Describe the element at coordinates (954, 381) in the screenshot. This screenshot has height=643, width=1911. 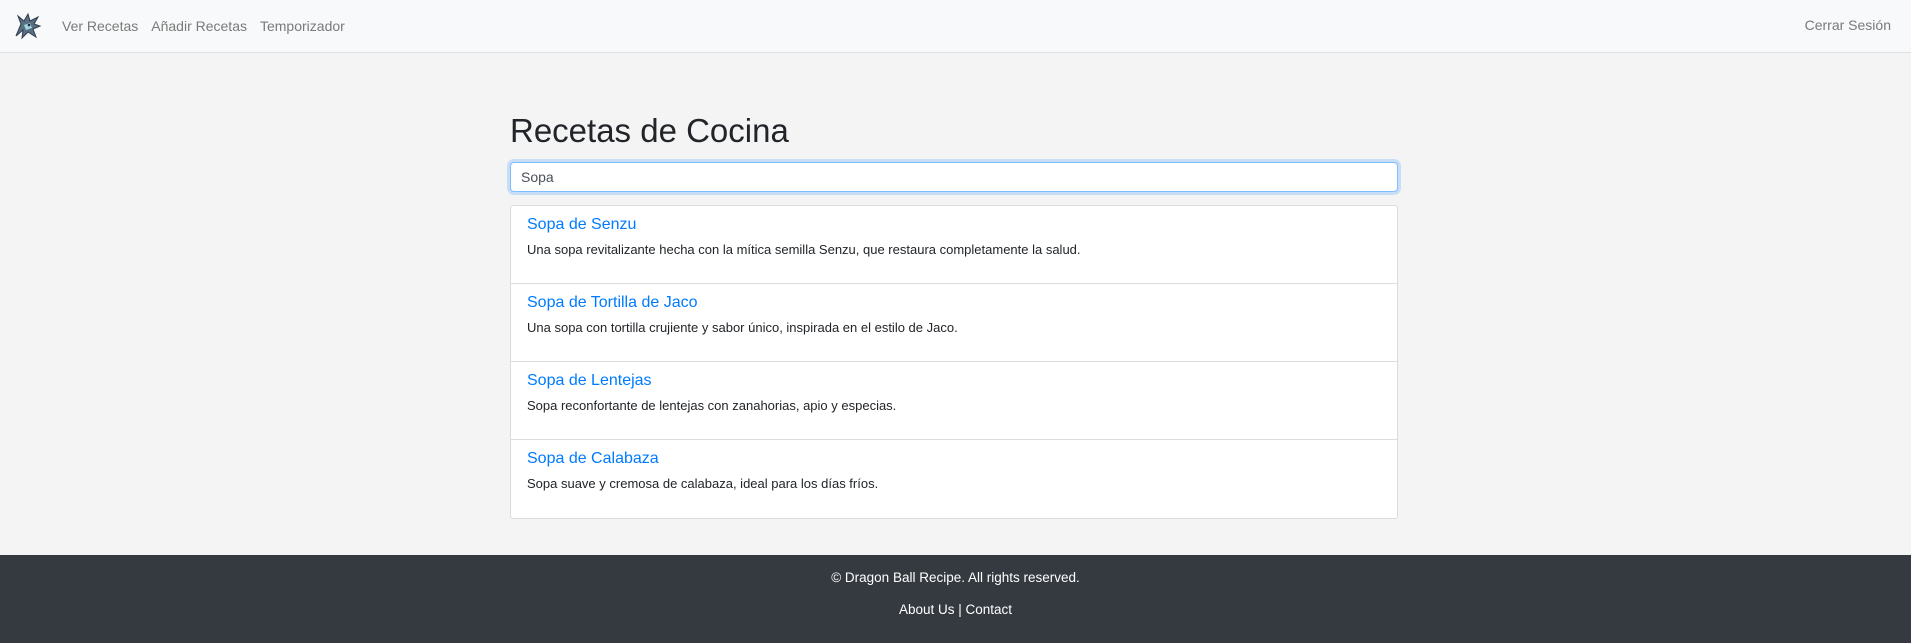
I see `recipe-title-link: Sopa de Lentejas` at that location.